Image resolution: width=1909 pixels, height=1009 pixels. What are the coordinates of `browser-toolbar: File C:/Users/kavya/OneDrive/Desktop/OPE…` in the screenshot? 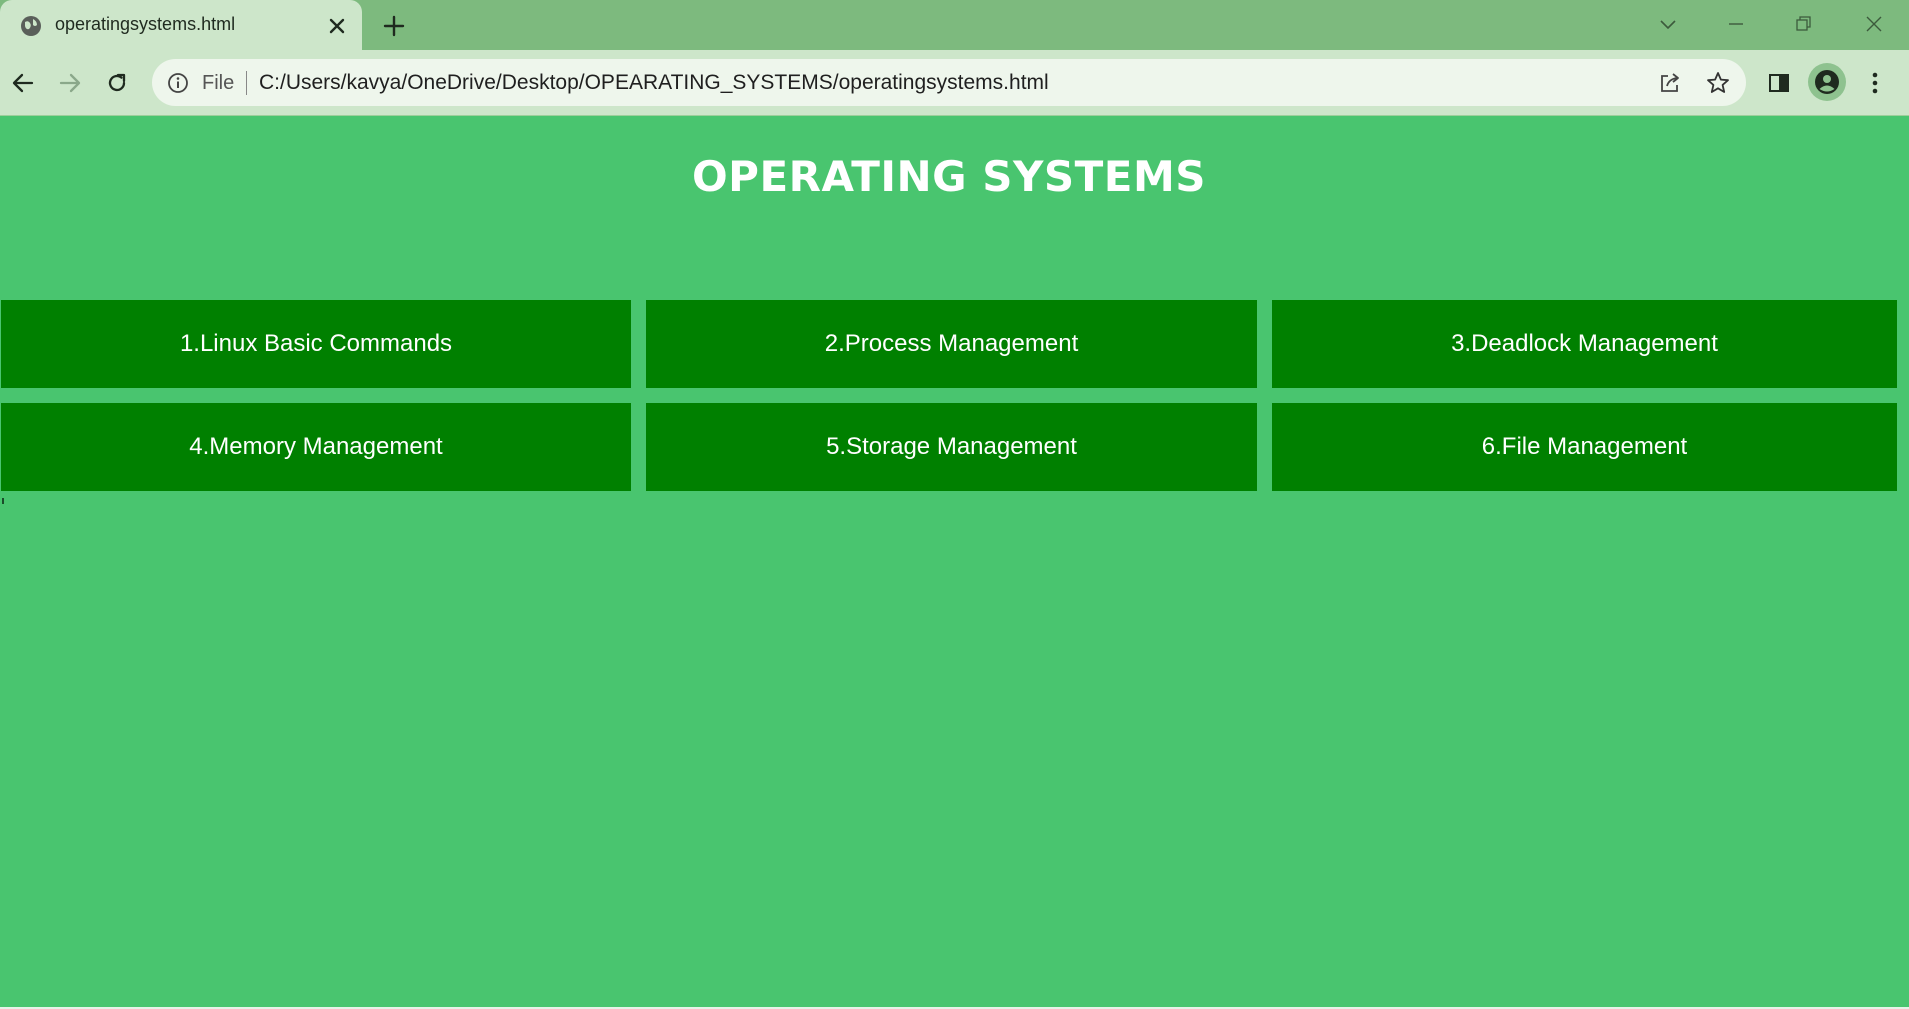 It's located at (954, 83).